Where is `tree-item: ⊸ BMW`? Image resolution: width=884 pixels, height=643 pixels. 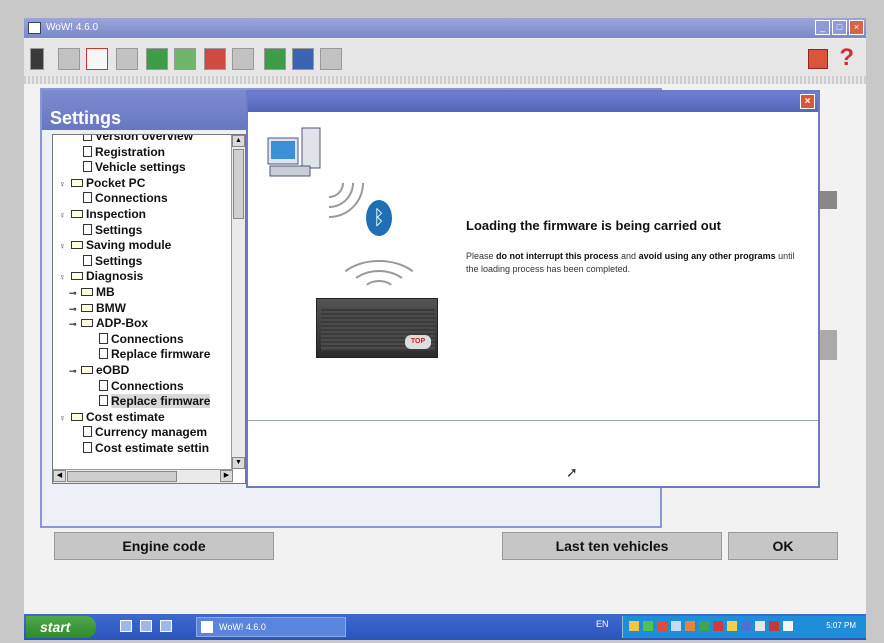
tree-item: ⊸ BMW is located at coordinates (142, 309).